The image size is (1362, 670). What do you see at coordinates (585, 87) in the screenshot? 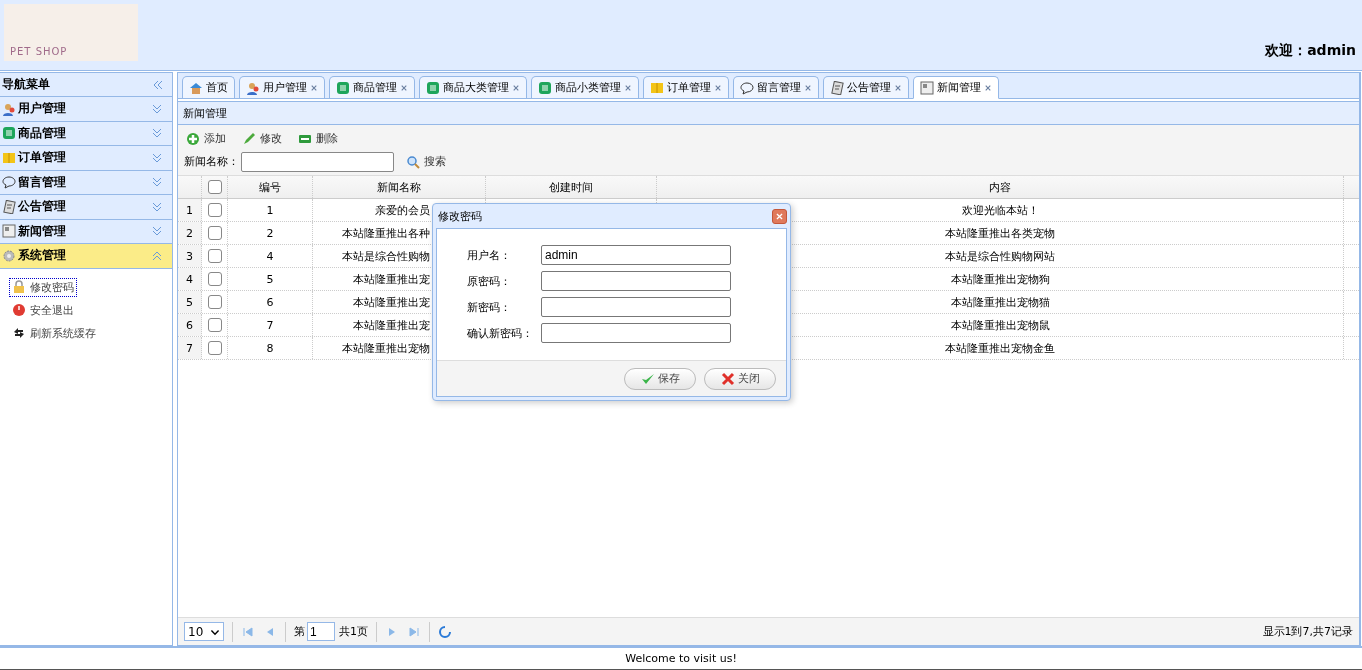
I see `tab: 商品小类管理` at bounding box center [585, 87].